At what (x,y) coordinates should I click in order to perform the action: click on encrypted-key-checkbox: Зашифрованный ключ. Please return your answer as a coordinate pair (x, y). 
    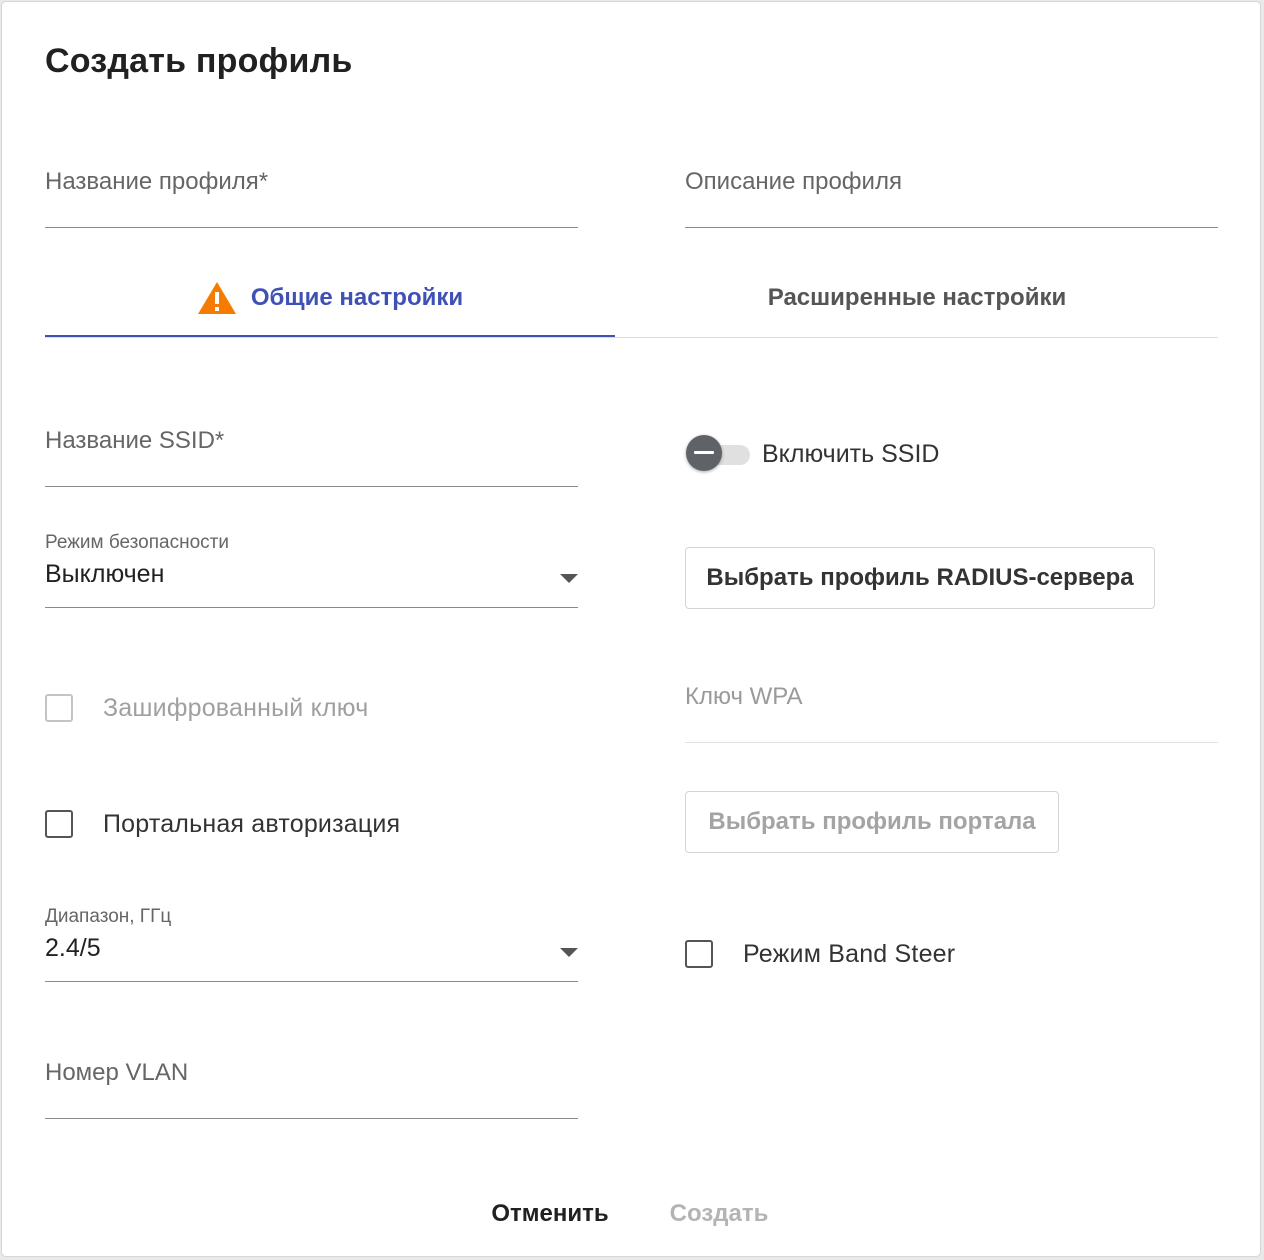
    Looking at the image, I should click on (206, 708).